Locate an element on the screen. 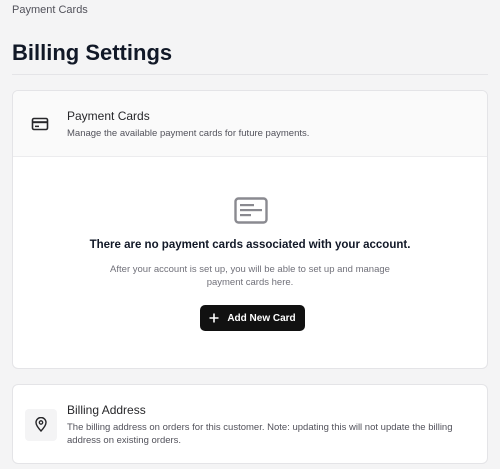 This screenshot has height=469, width=500. title-divider is located at coordinates (250, 74).